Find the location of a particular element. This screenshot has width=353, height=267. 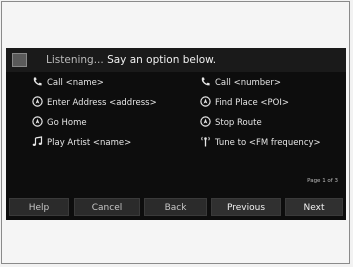

option-enter-address: Enter Address <address> is located at coordinates (94, 103).